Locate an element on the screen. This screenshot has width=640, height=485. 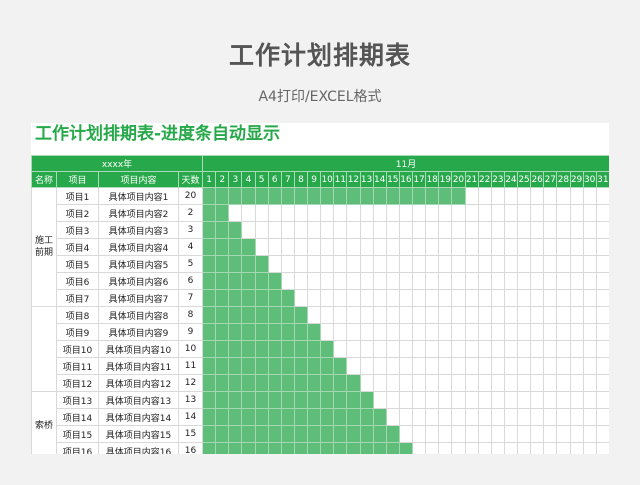
table-row: 项目5 具体项目内容5 5 is located at coordinates (320, 264).